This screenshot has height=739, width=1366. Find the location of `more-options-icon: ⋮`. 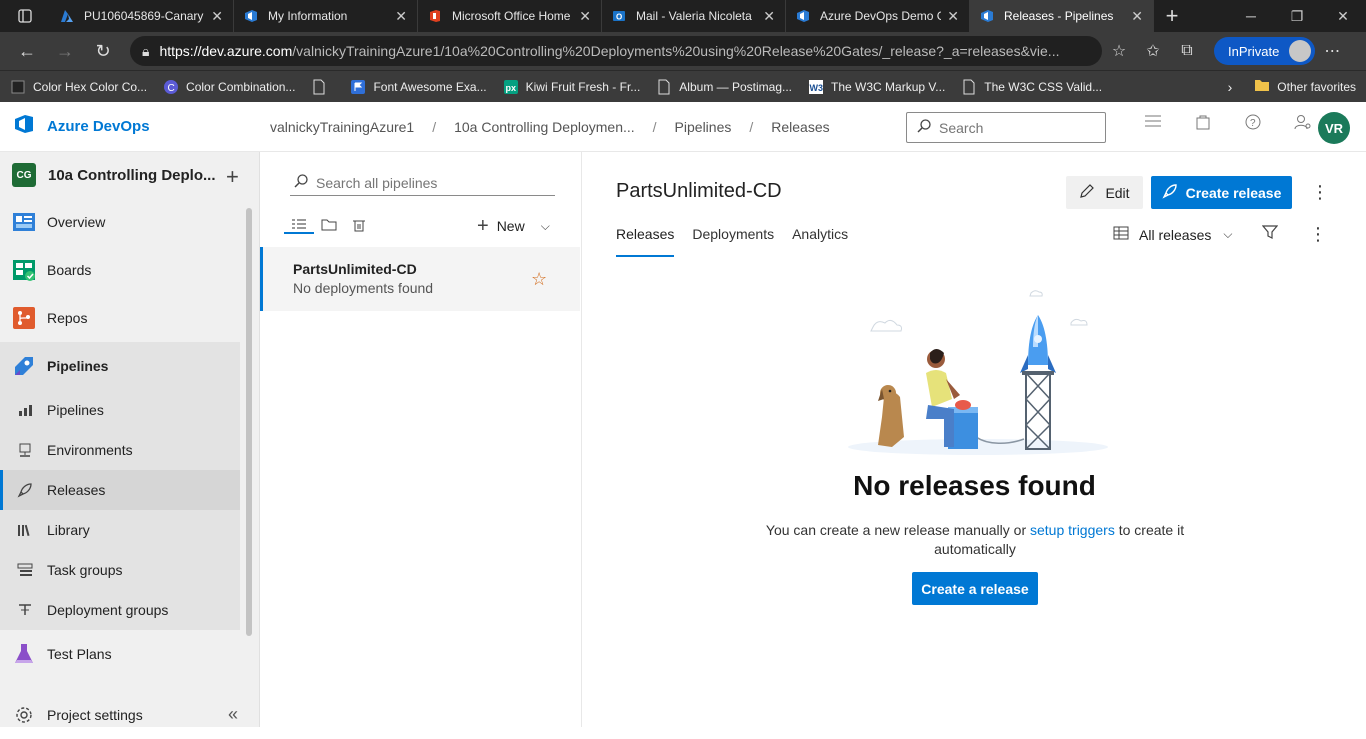

more-options-icon: ⋮ is located at coordinates (1318, 234).